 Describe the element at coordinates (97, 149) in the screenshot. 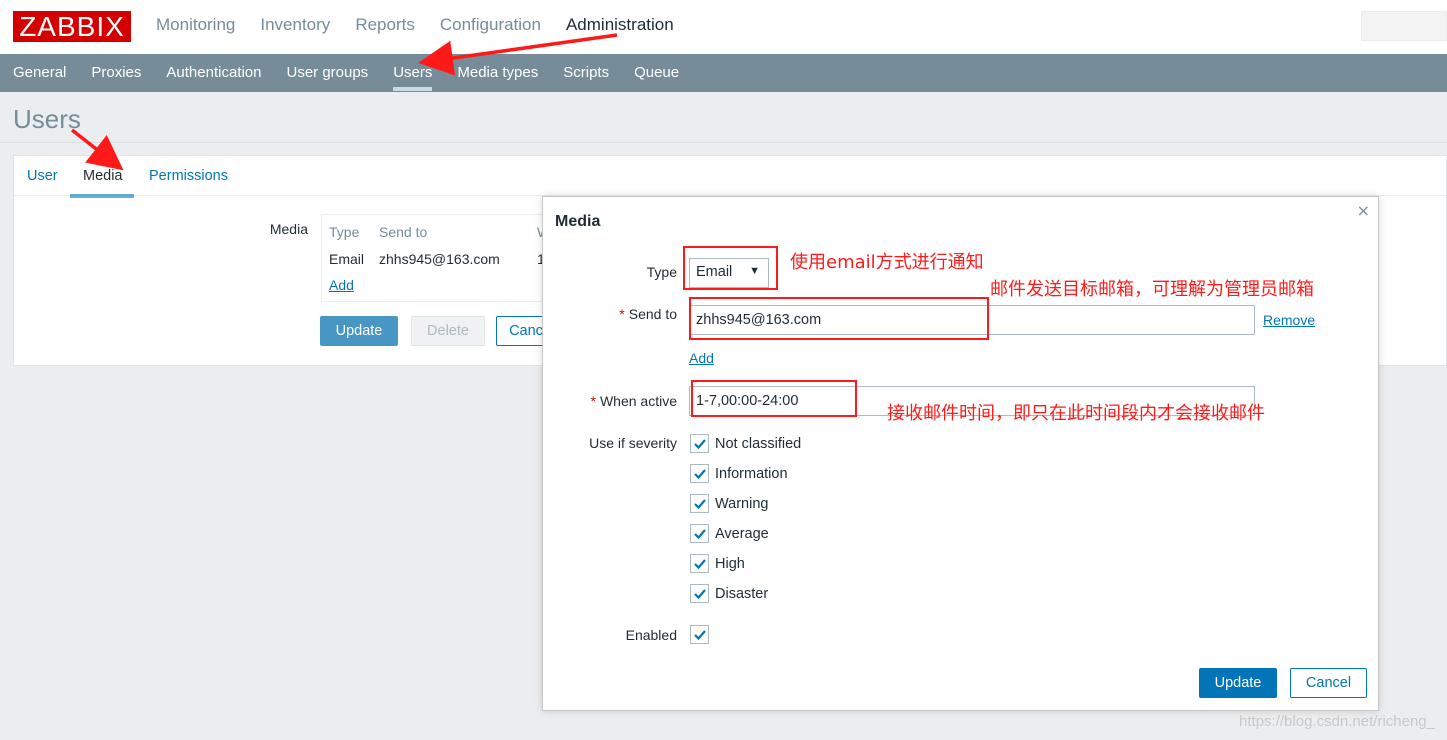

I see `arrow-to-media-tab` at that location.